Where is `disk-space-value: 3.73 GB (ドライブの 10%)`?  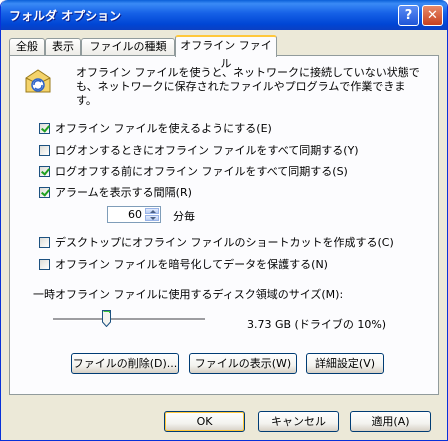 disk-space-value: 3.73 GB (ドライブの 10%) is located at coordinates (317, 324).